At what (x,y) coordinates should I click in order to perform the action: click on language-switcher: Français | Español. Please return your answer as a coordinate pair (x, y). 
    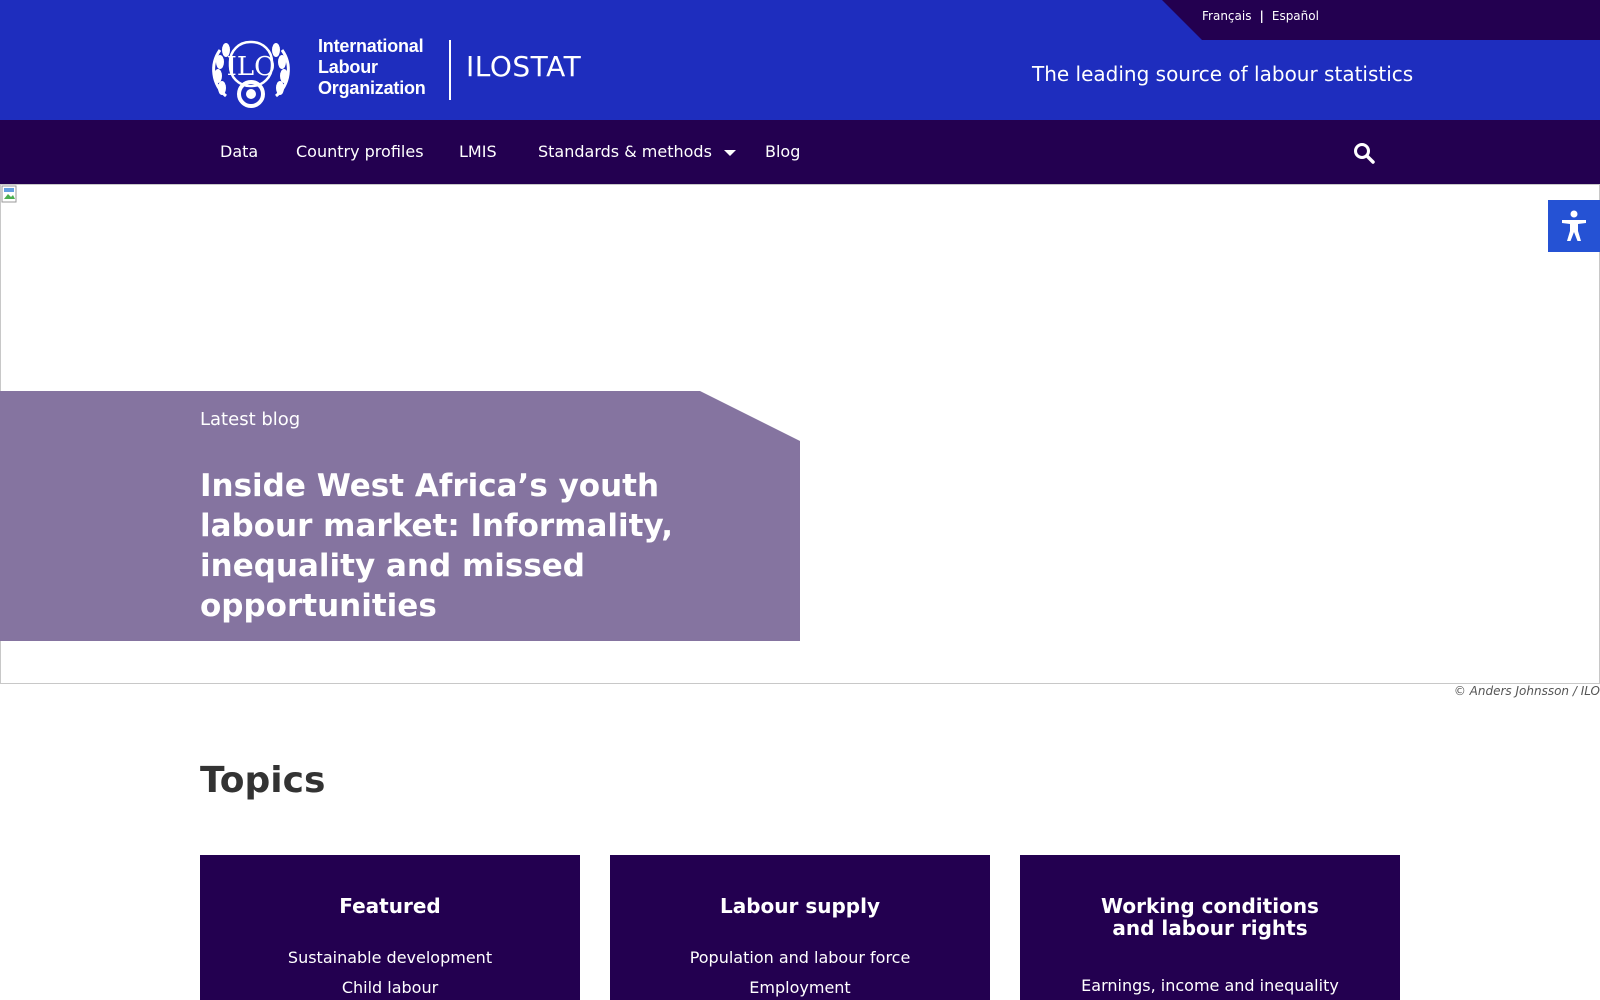
    Looking at the image, I should click on (1260, 16).